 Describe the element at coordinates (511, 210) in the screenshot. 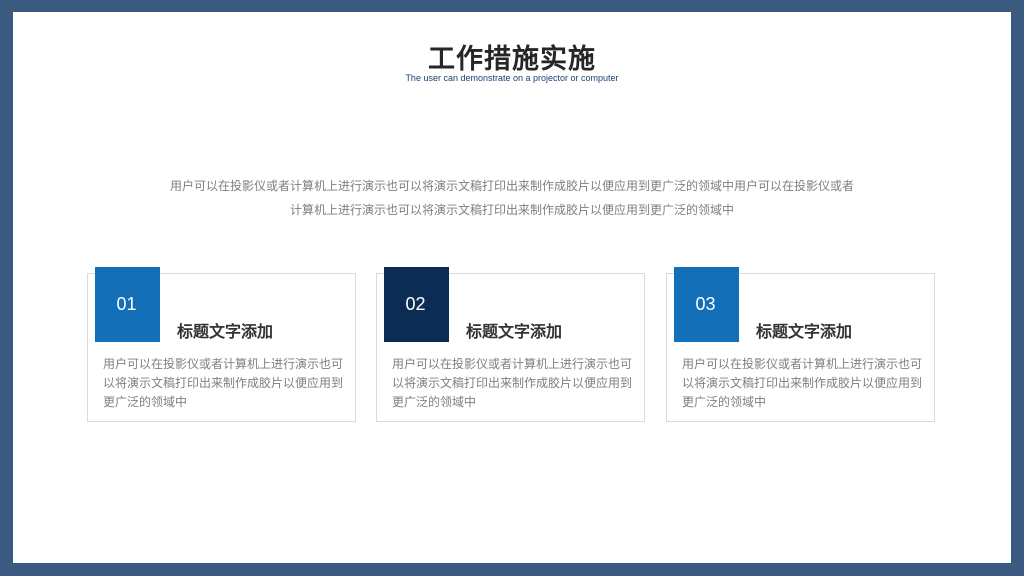

I see `intro-line-2: 计算机上进行演示也可以将演示文稿打印出来制作成胶片以便应用到更广泛的领域中` at that location.